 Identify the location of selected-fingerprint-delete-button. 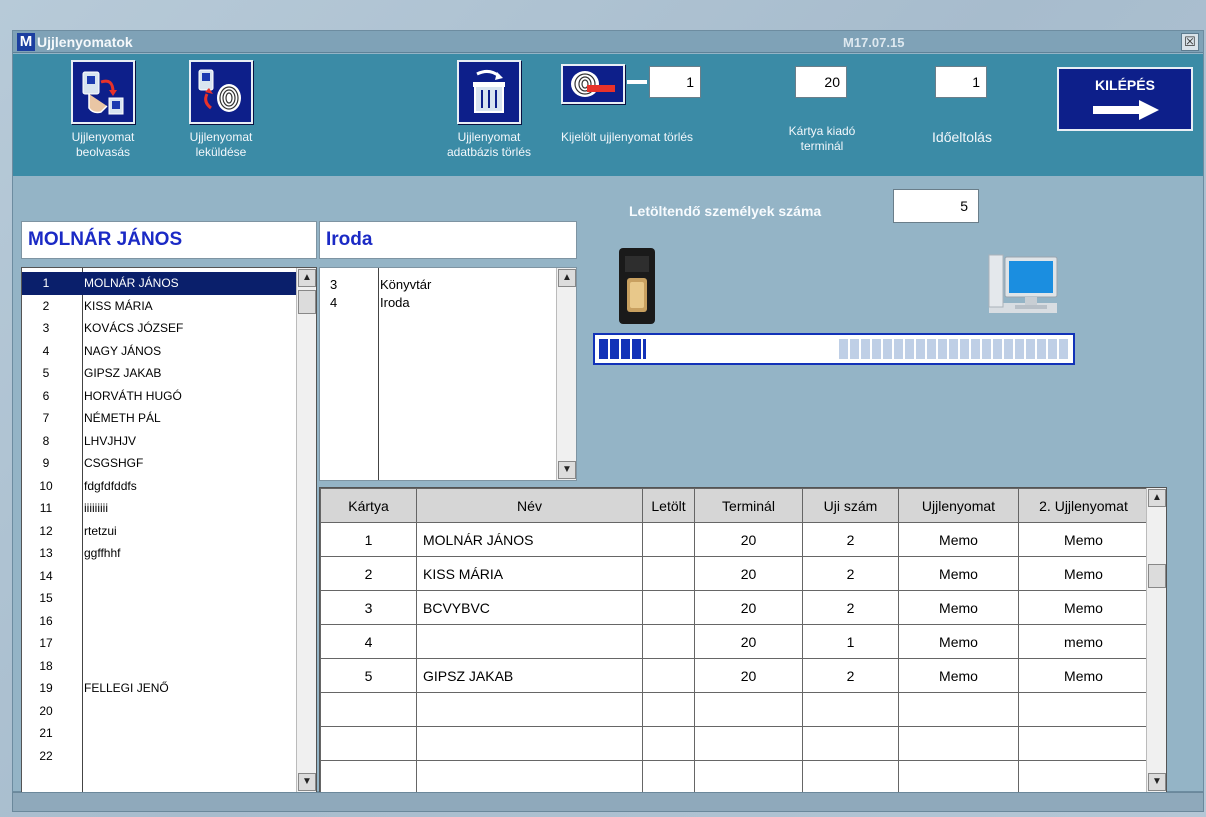
(593, 84).